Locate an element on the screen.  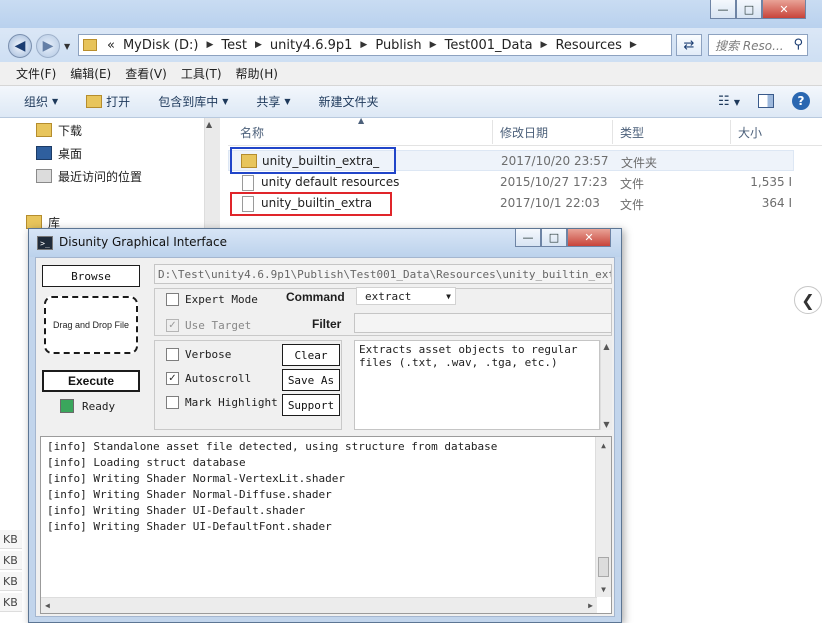
organize-button: 组织 ▼ is located at coordinates (41, 101).